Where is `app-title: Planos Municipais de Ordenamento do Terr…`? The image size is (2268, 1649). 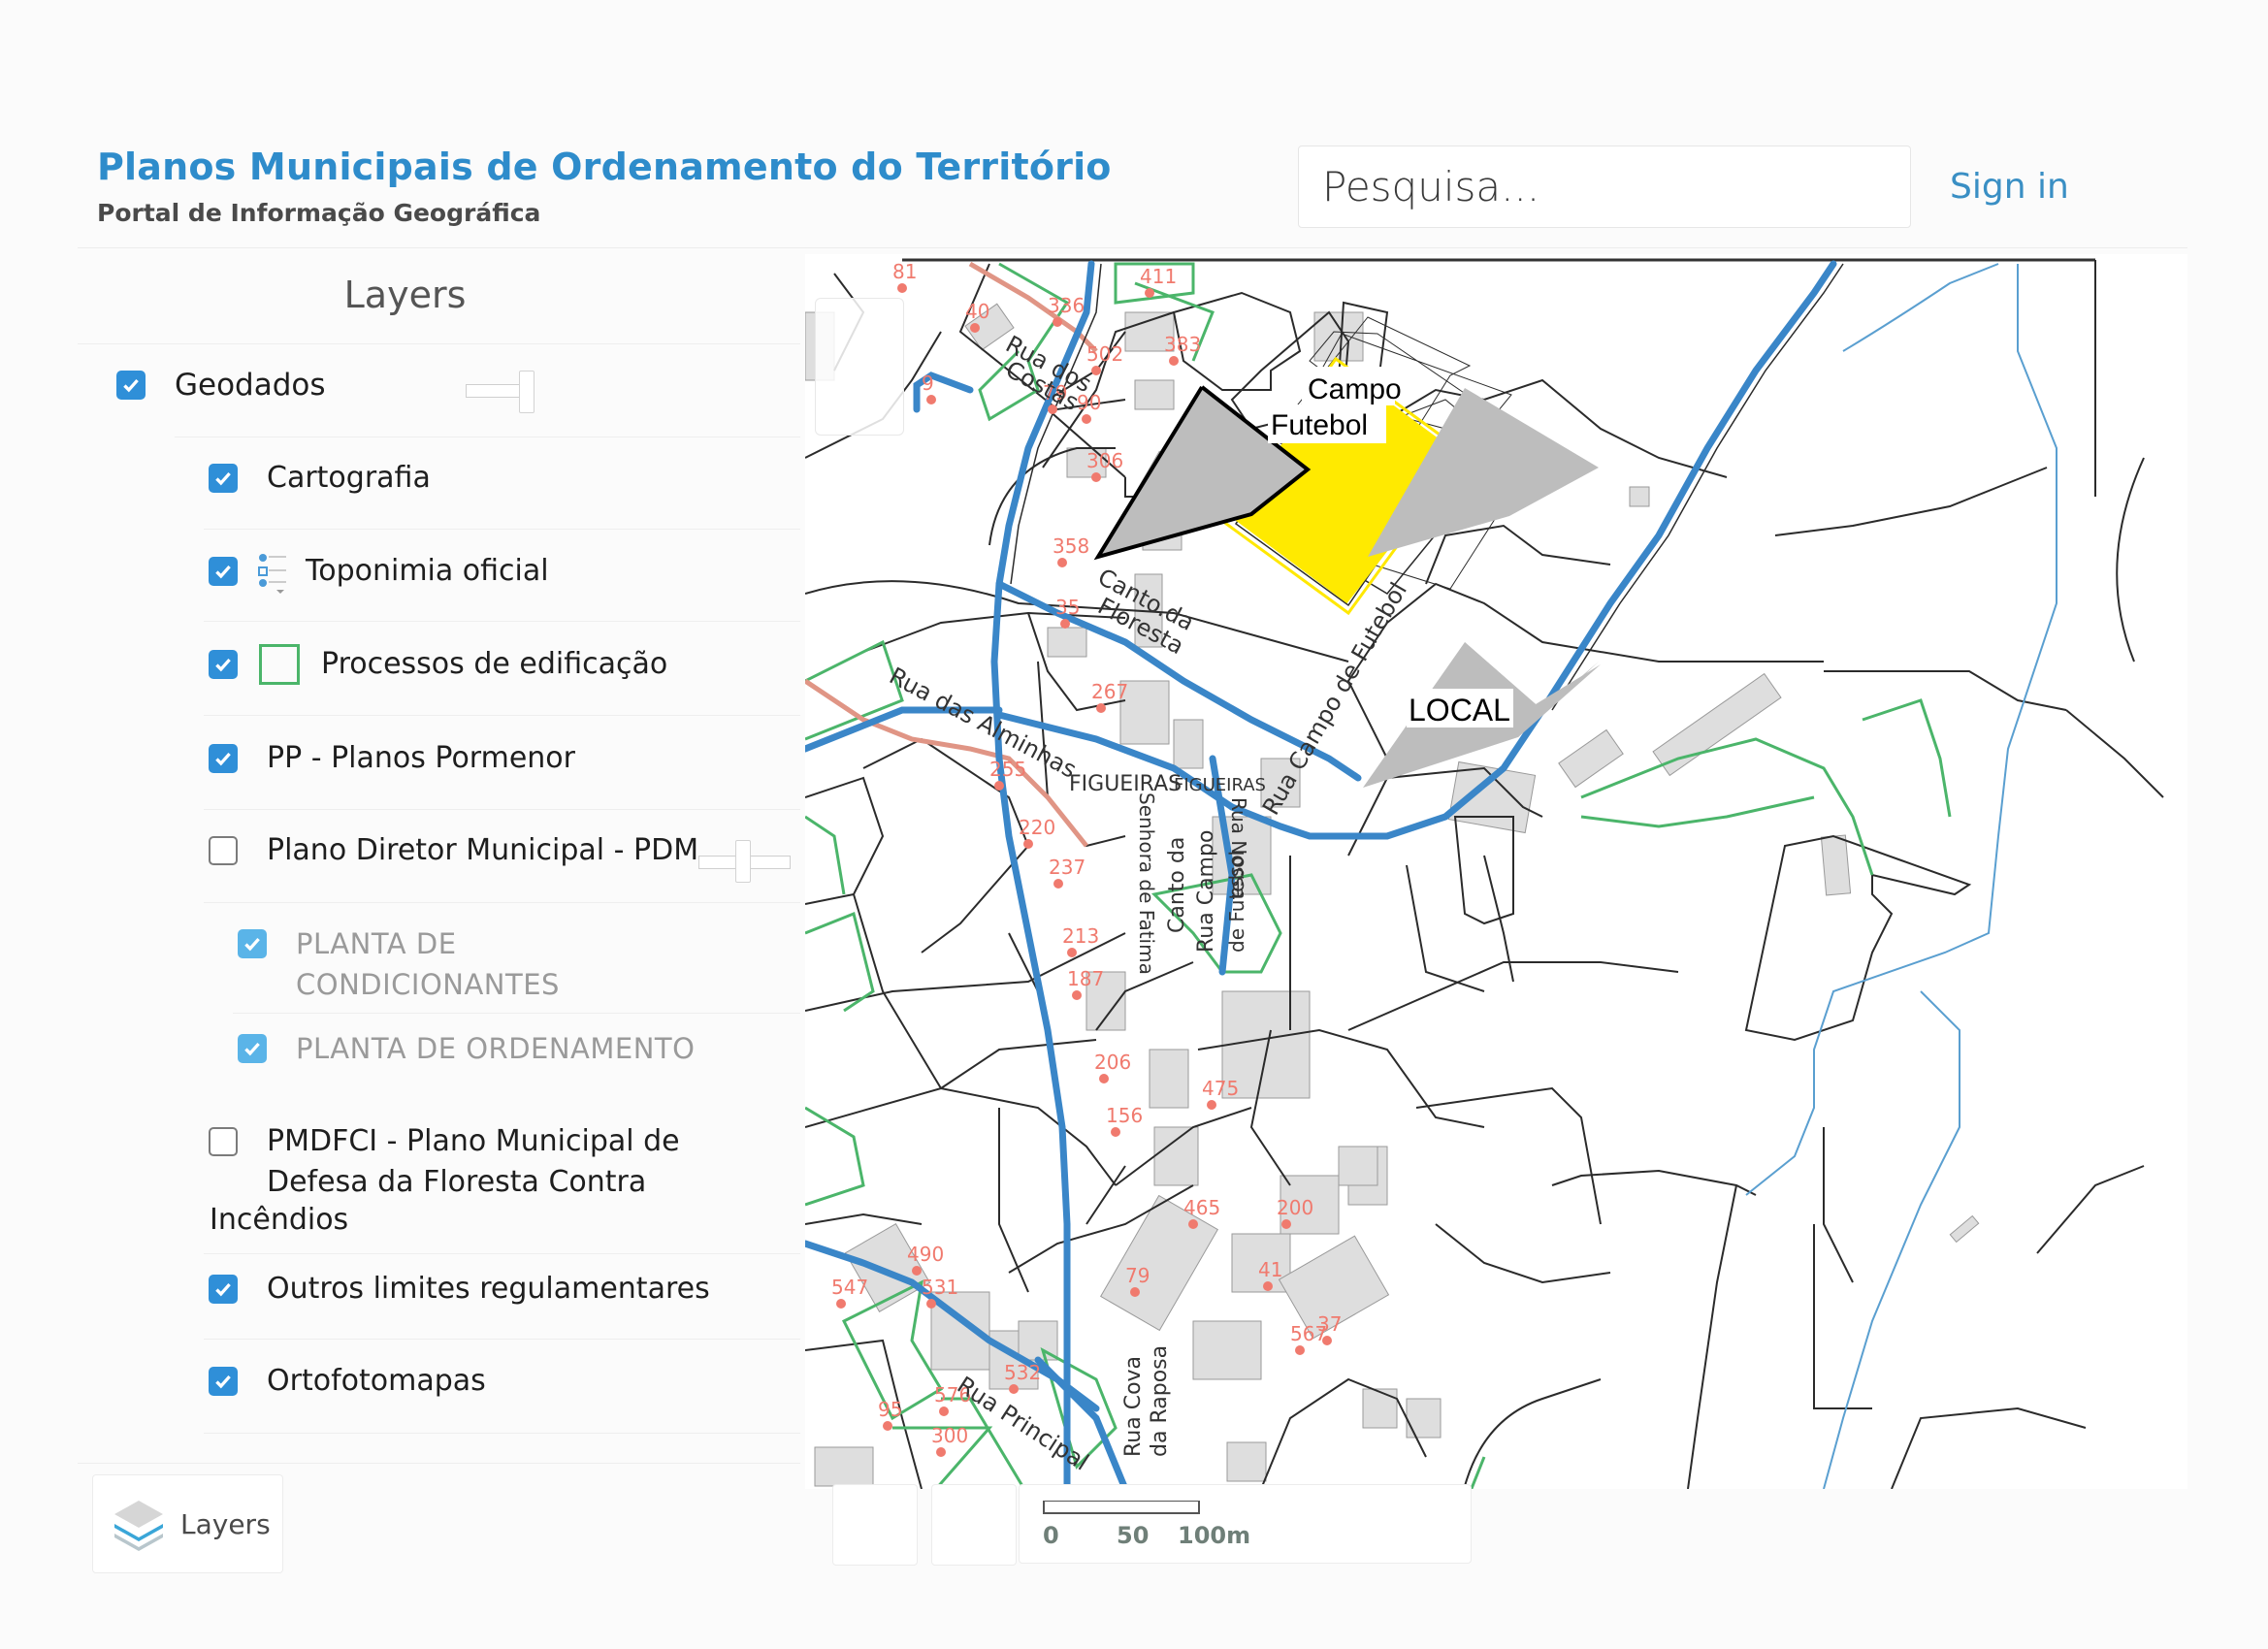 app-title: Planos Municipais de Ordenamento do Terr… is located at coordinates (604, 167).